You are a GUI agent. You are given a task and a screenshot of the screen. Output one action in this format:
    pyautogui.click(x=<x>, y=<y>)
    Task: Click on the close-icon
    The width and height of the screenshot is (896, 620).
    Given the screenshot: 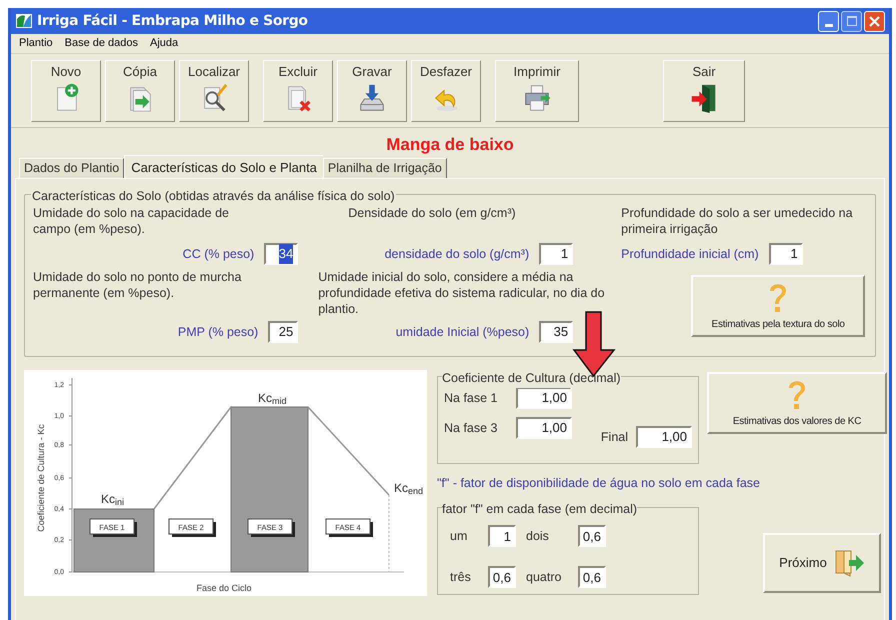 What is the action you would take?
    pyautogui.click(x=874, y=21)
    